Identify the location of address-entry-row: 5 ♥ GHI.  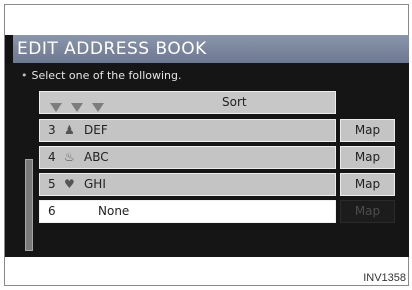
(187, 184).